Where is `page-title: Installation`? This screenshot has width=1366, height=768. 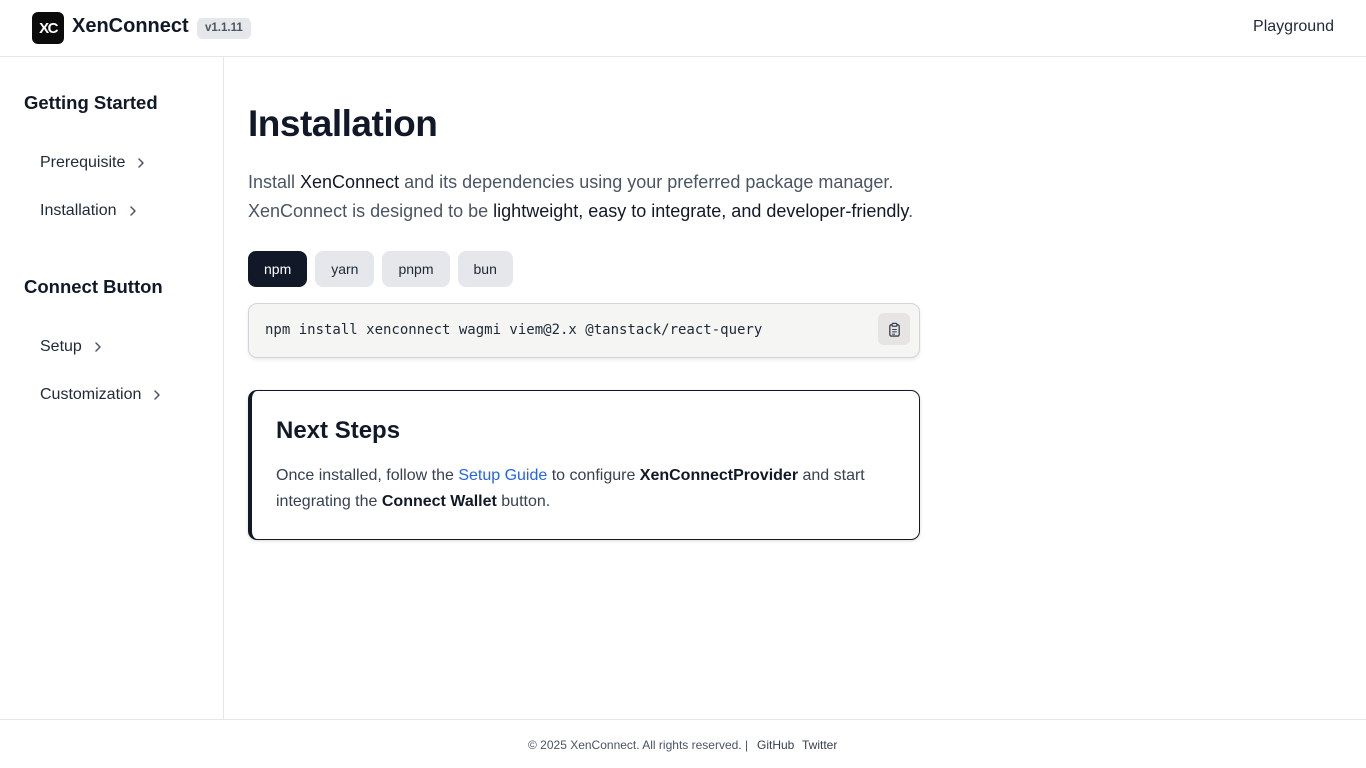
page-title: Installation is located at coordinates (343, 123).